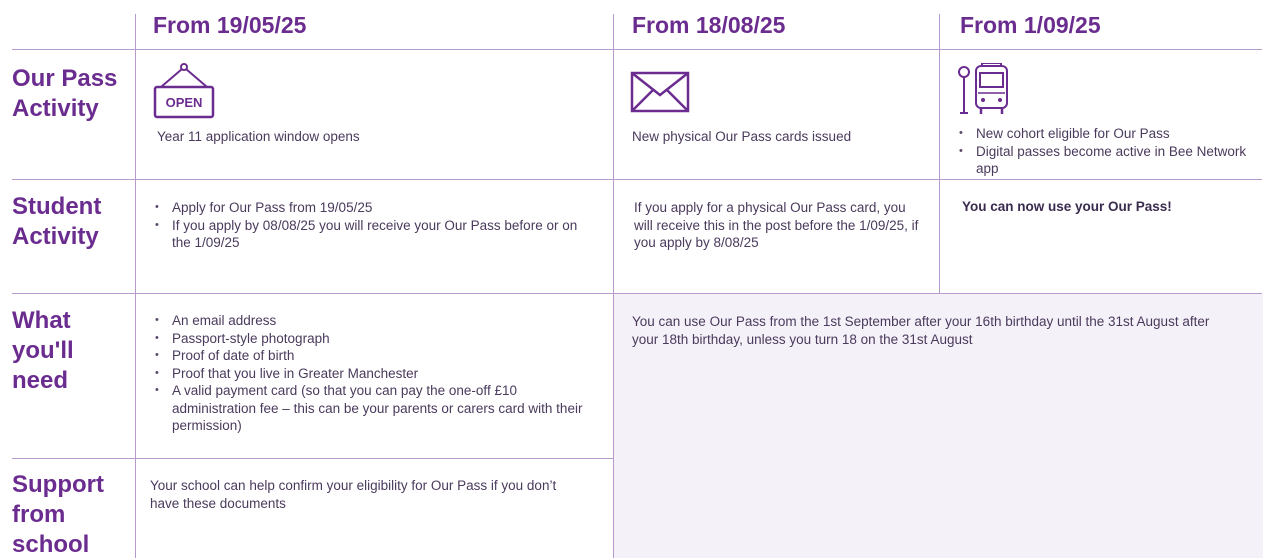  Describe the element at coordinates (742, 136) in the screenshot. I see `pass-activity-col2-text: New physical Our Pass cards issued` at that location.